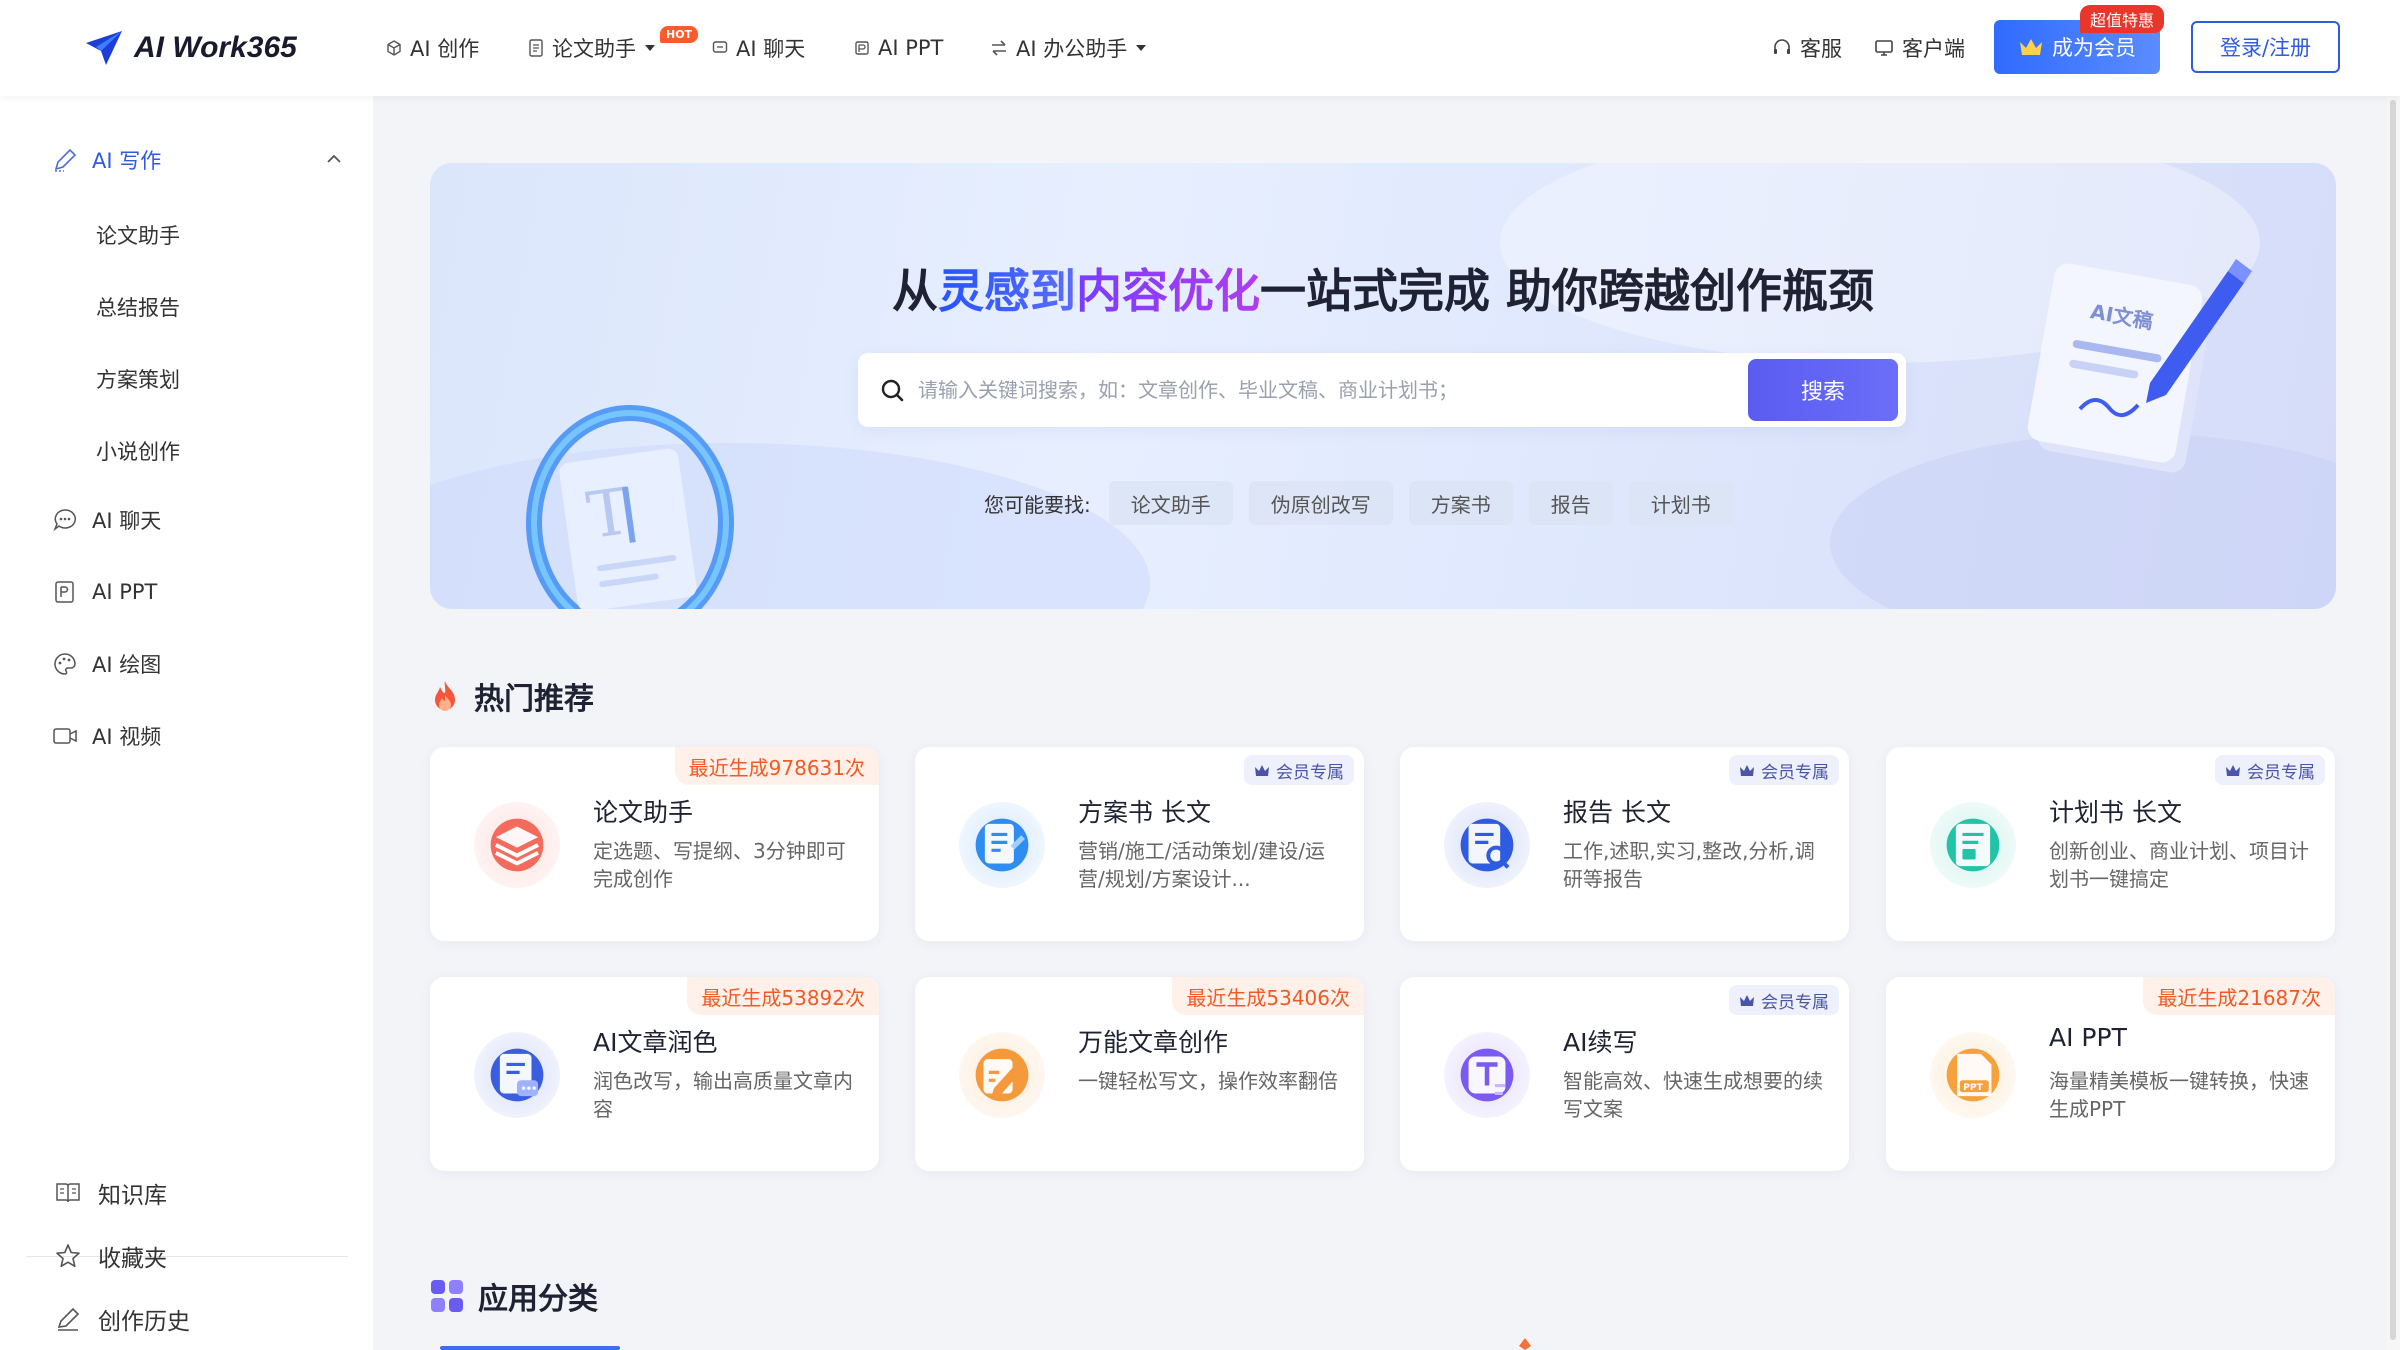 The image size is (2400, 1350). I want to click on sidebar-item-ai-video: AI 视频, so click(106, 736).